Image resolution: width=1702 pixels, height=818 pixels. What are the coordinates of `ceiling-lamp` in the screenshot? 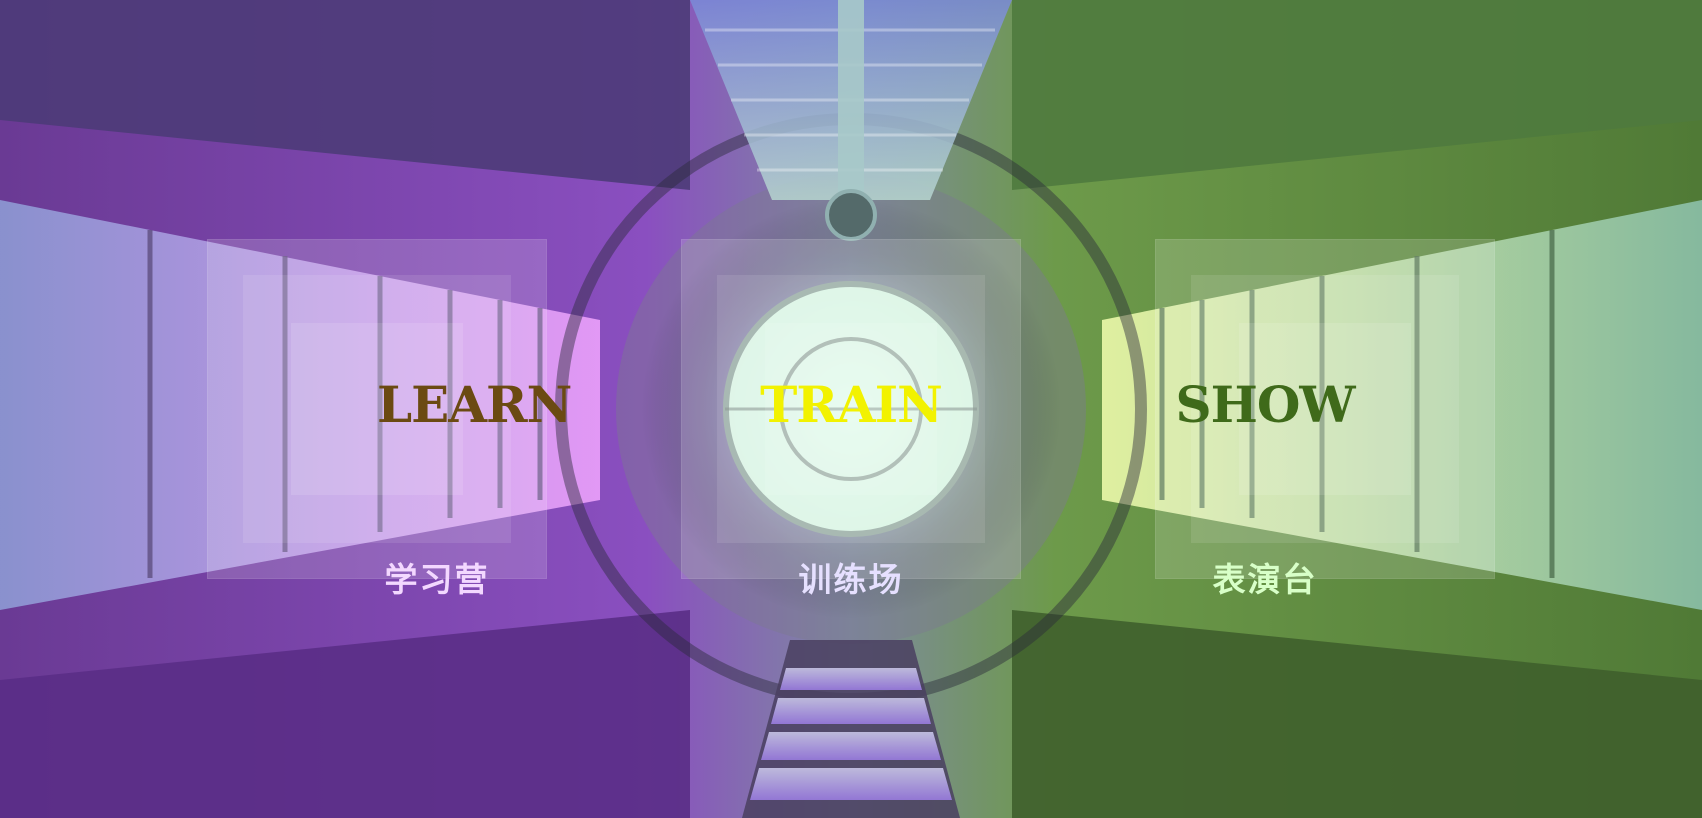 It's located at (851, 215).